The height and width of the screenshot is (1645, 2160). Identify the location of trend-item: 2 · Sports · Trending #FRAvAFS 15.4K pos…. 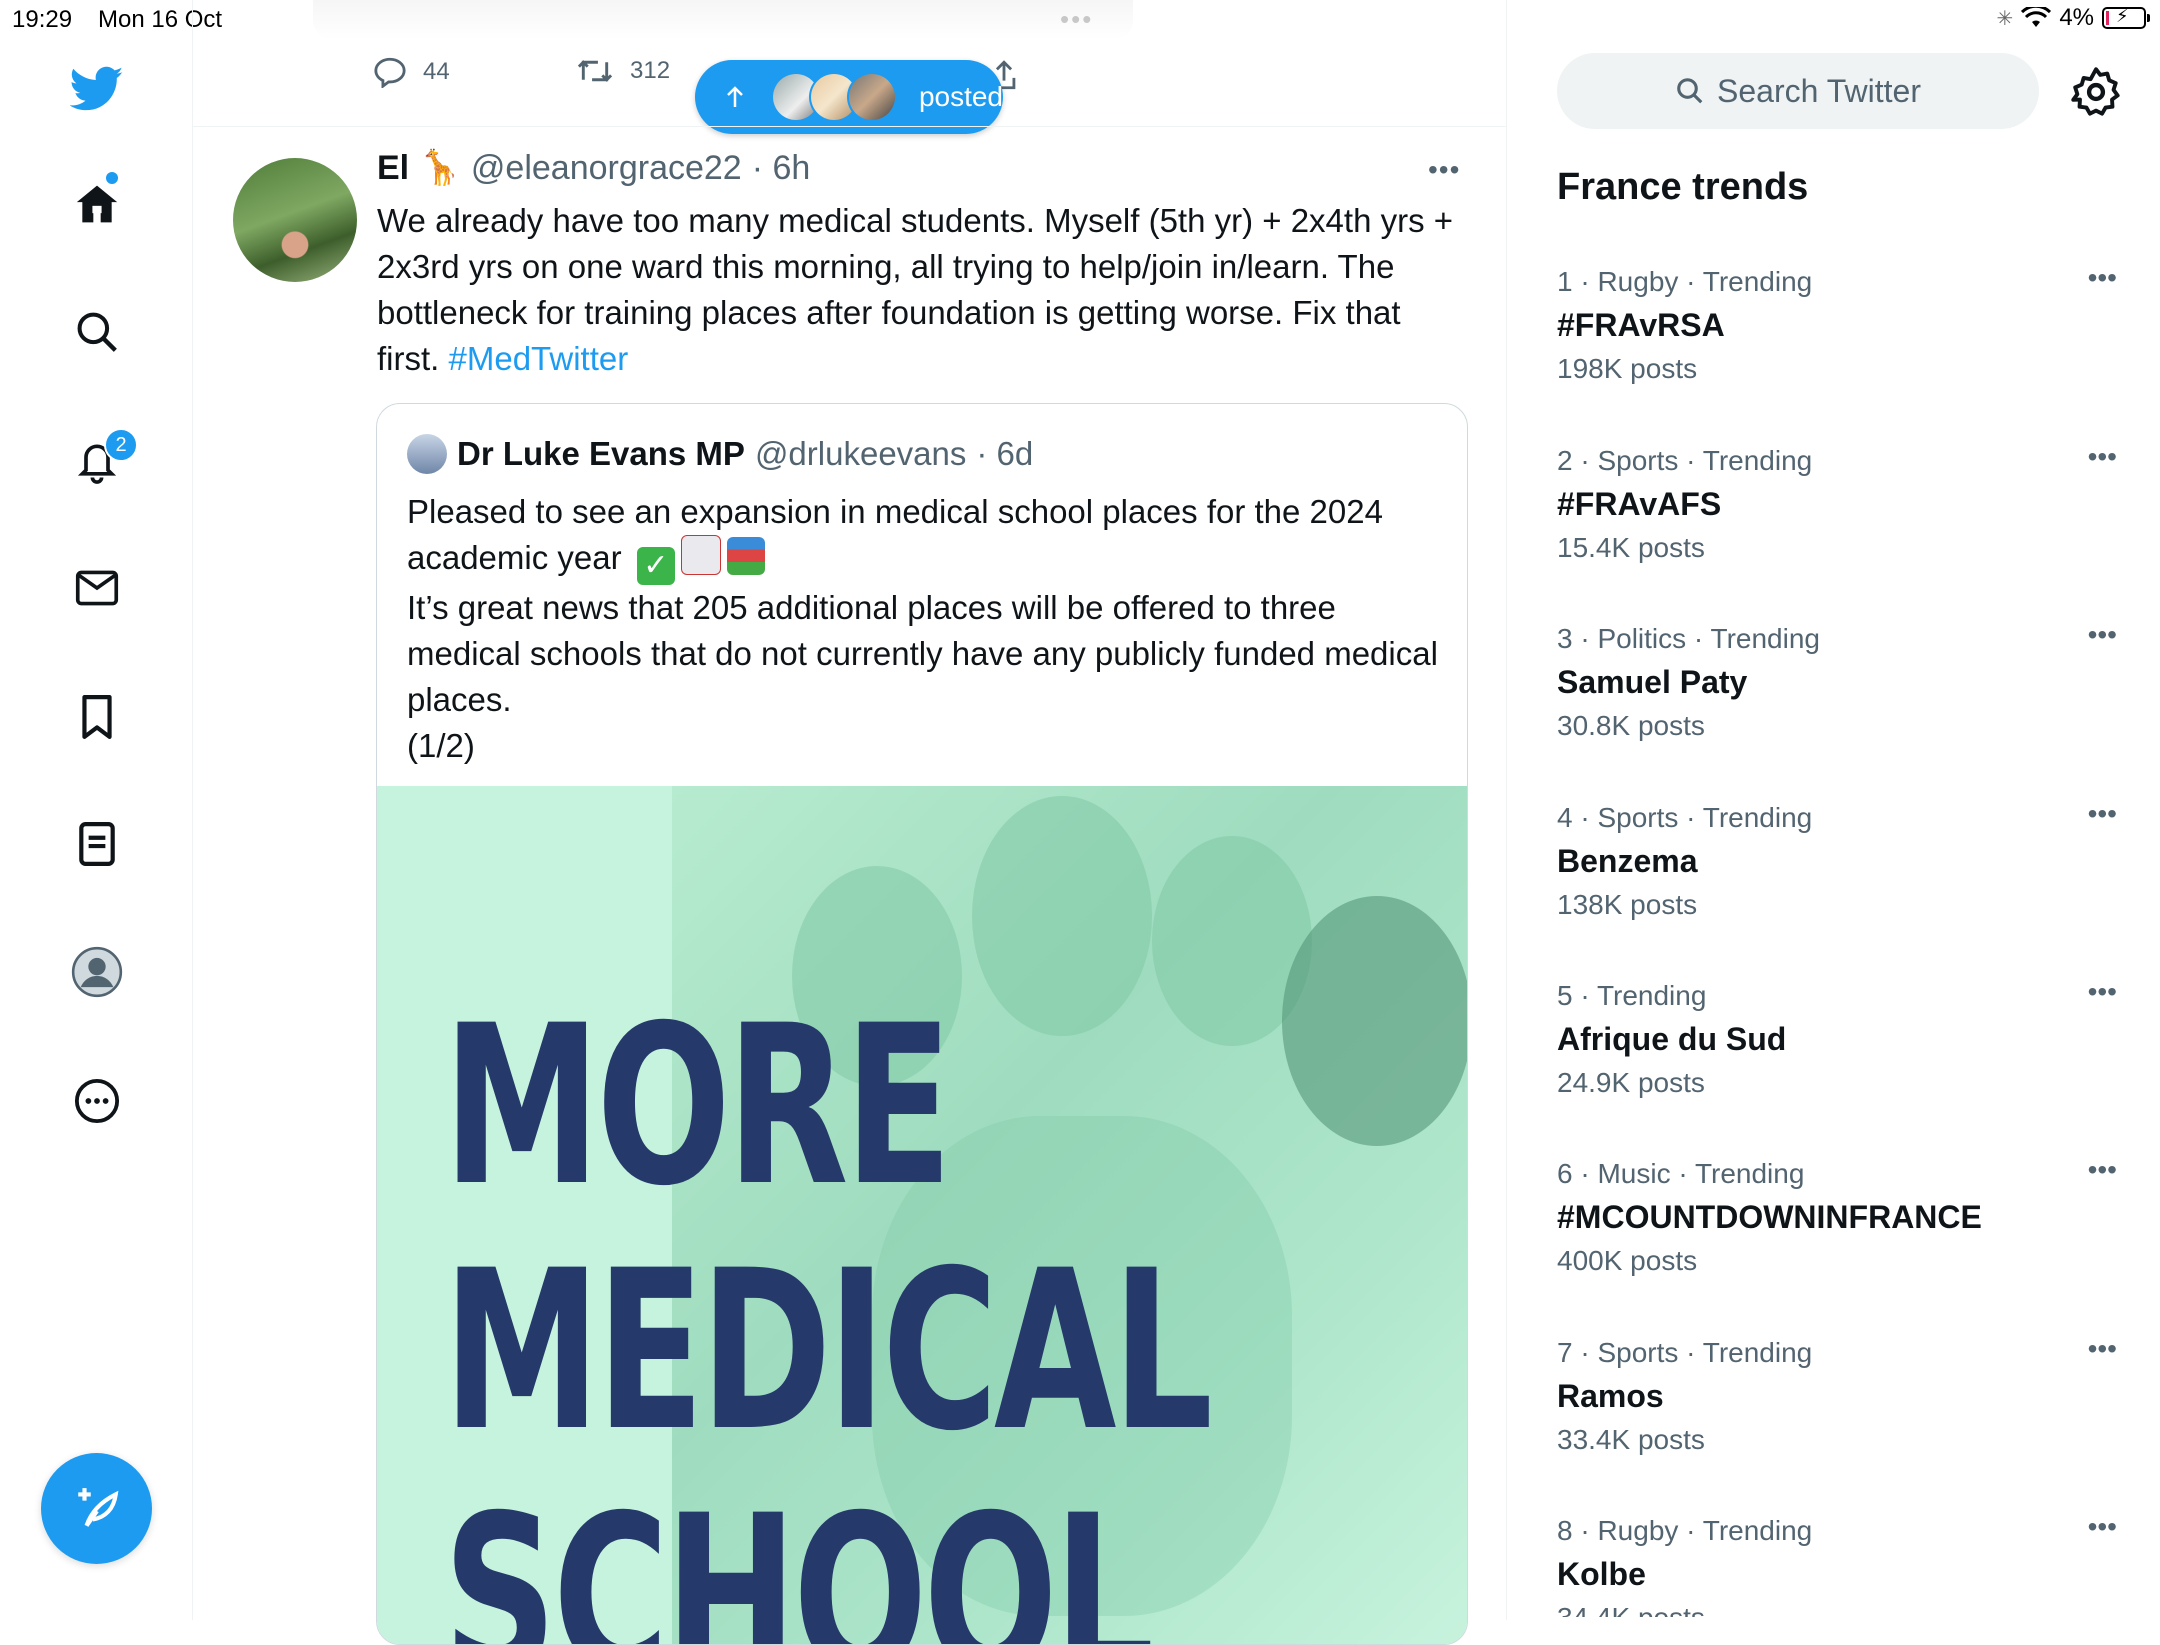
(1837, 505).